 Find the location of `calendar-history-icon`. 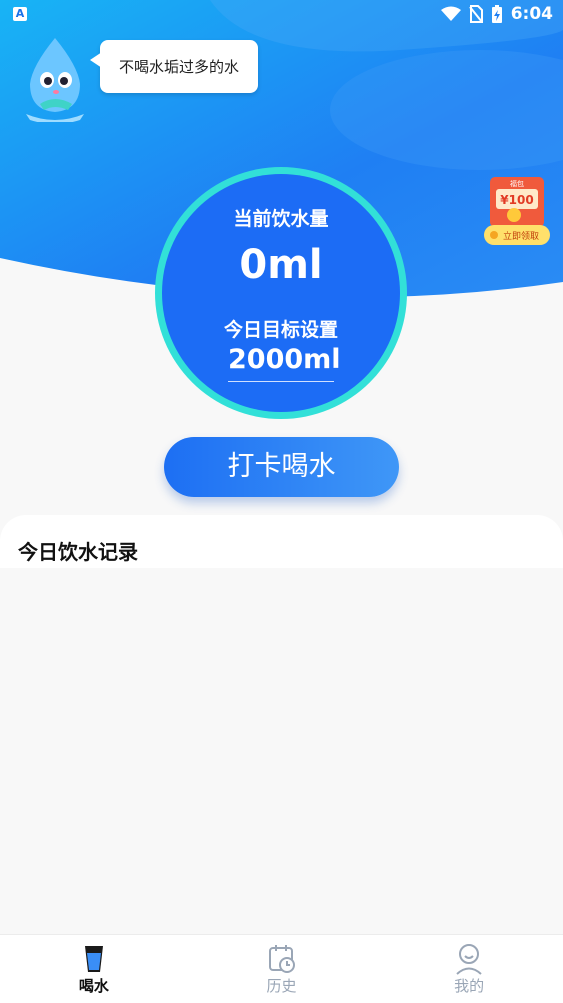

calendar-history-icon is located at coordinates (281, 959).